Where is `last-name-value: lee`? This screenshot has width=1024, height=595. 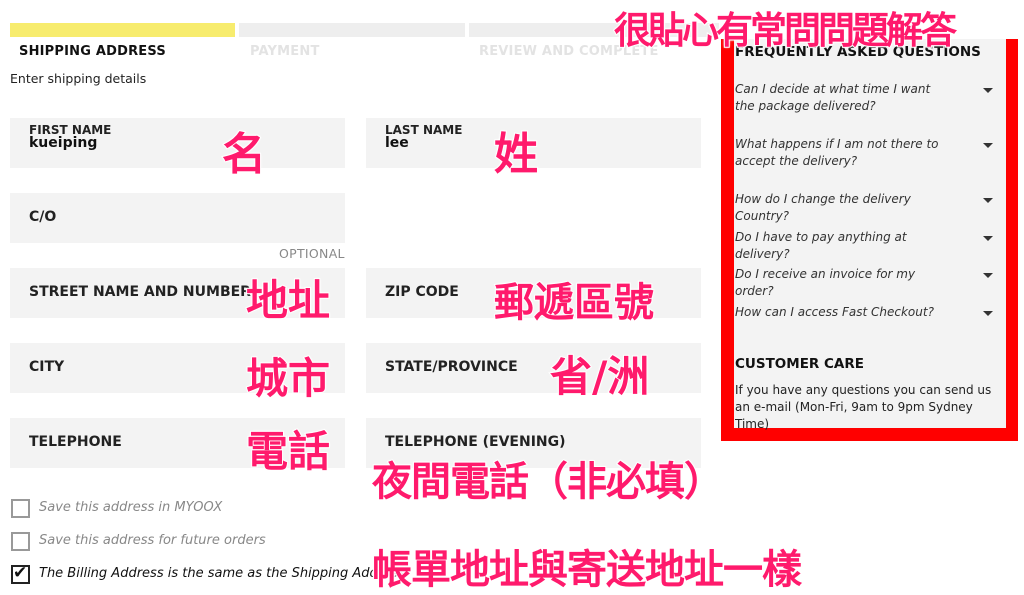 last-name-value: lee is located at coordinates (397, 143).